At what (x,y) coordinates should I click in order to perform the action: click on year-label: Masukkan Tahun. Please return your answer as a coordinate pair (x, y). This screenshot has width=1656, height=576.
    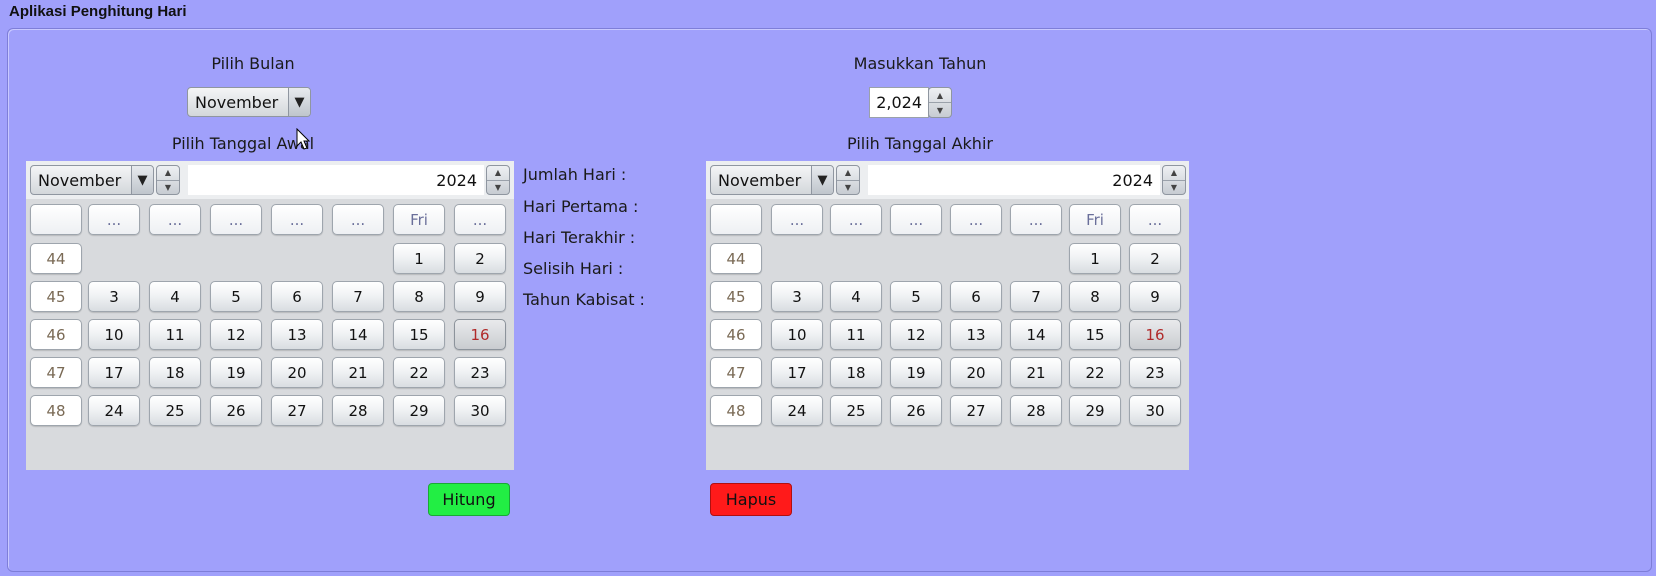
    Looking at the image, I should click on (920, 63).